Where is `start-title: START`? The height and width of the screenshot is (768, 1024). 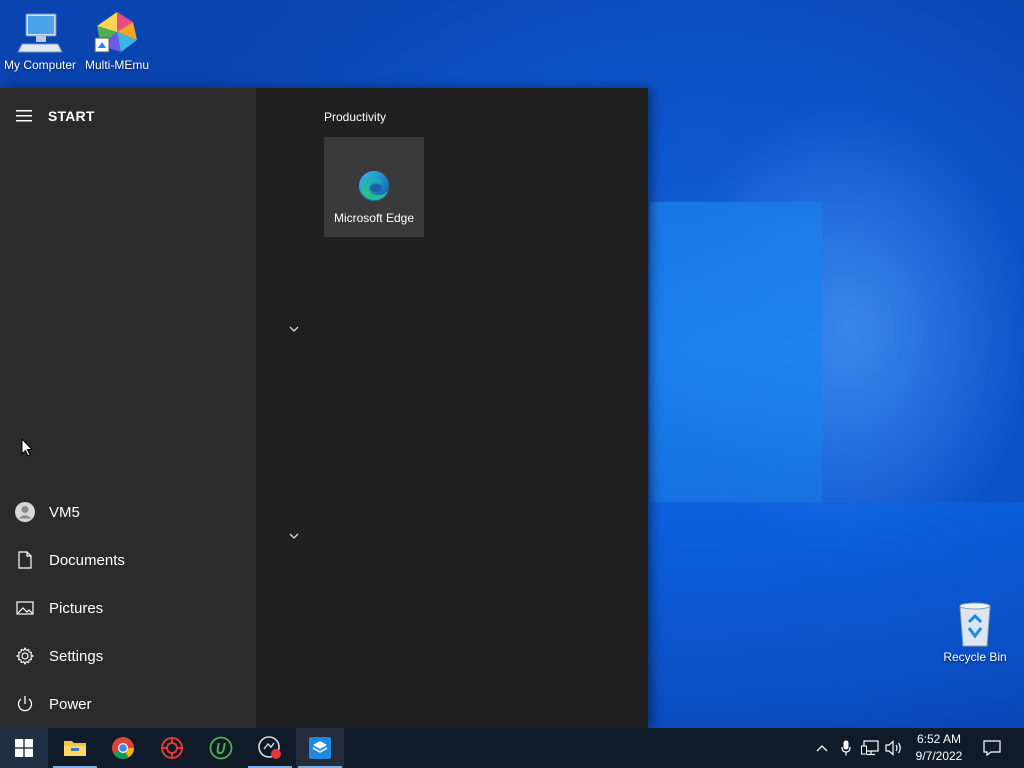
start-title: START is located at coordinates (71, 116).